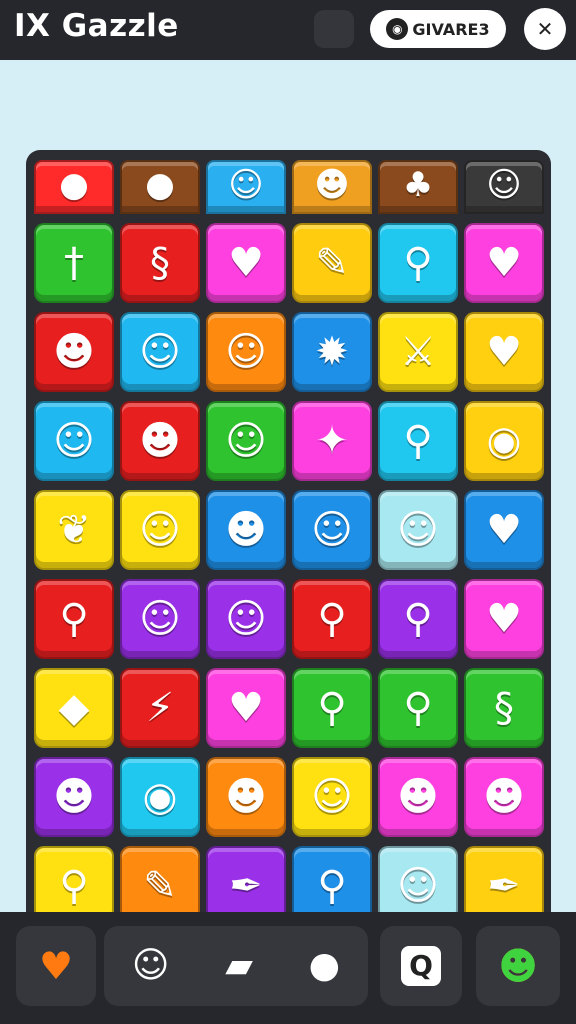 Image resolution: width=576 pixels, height=1024 pixels. I want to click on game-tile: ♣, so click(418, 187).